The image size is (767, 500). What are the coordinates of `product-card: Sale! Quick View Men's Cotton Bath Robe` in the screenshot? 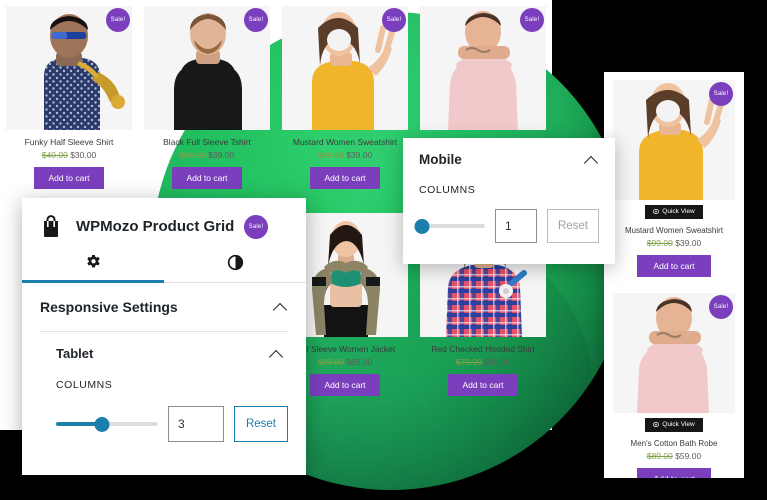 It's located at (674, 381).